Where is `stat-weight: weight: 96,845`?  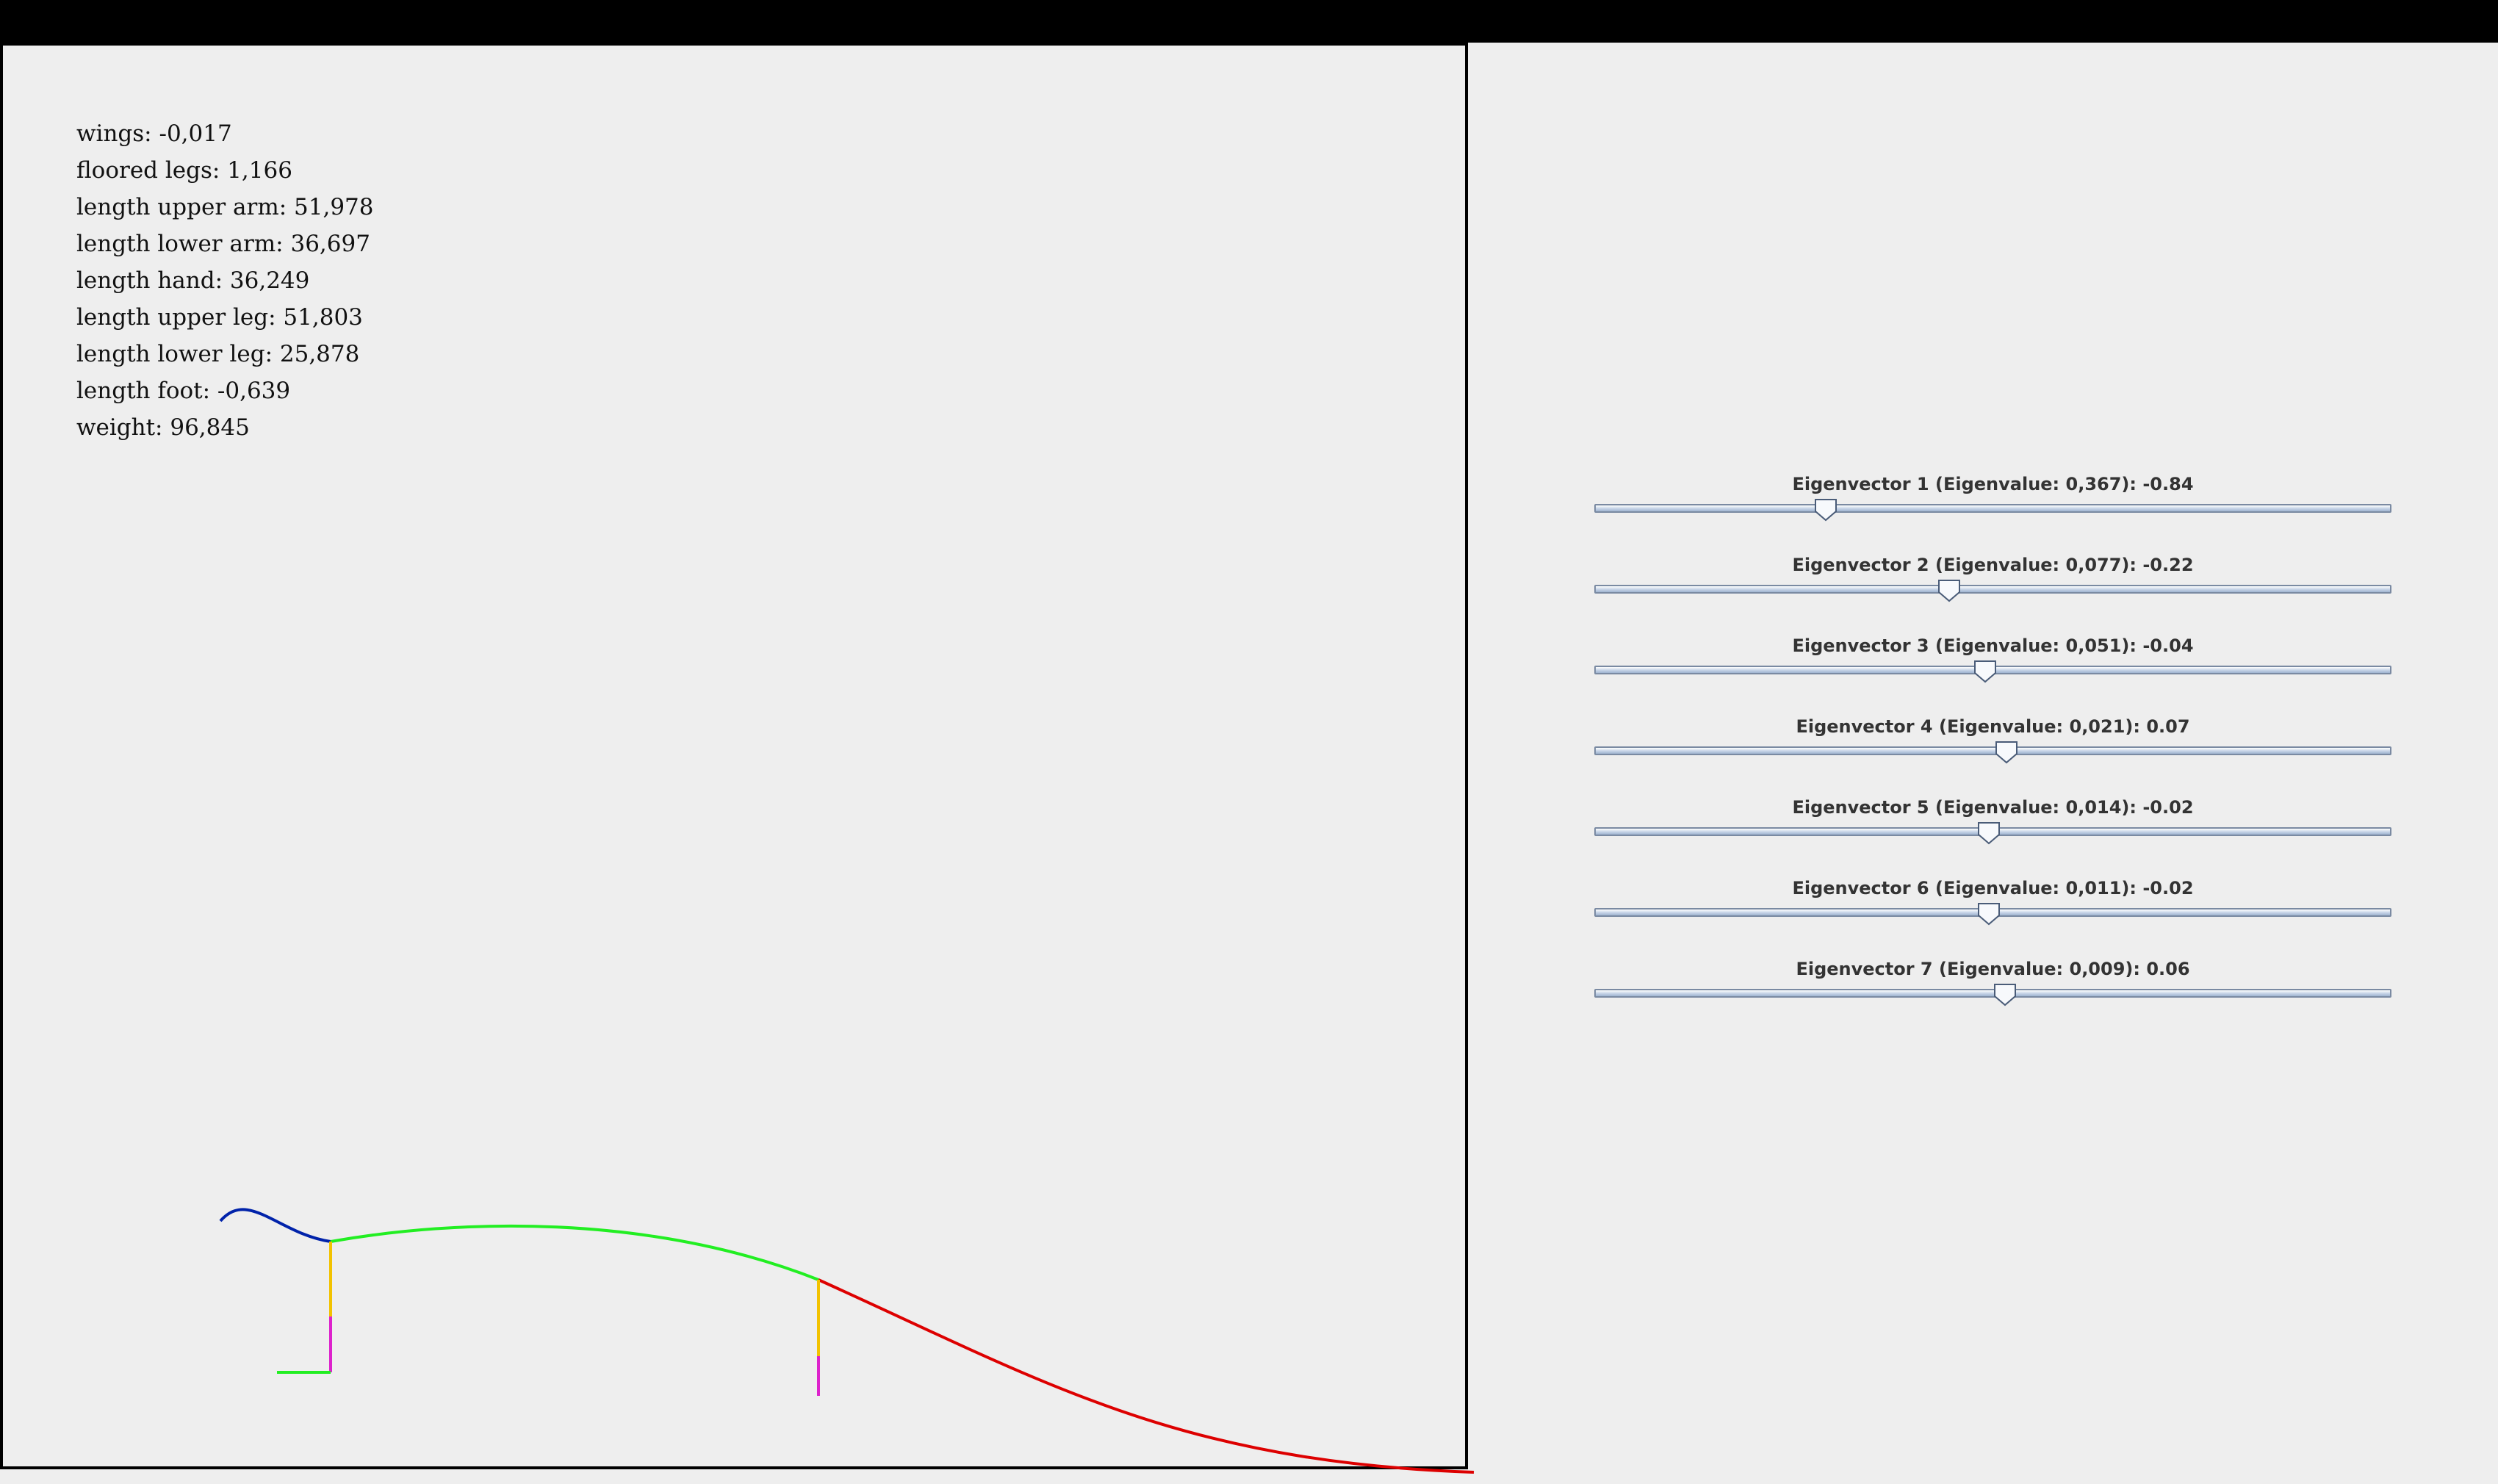 stat-weight: weight: 96,845 is located at coordinates (163, 428).